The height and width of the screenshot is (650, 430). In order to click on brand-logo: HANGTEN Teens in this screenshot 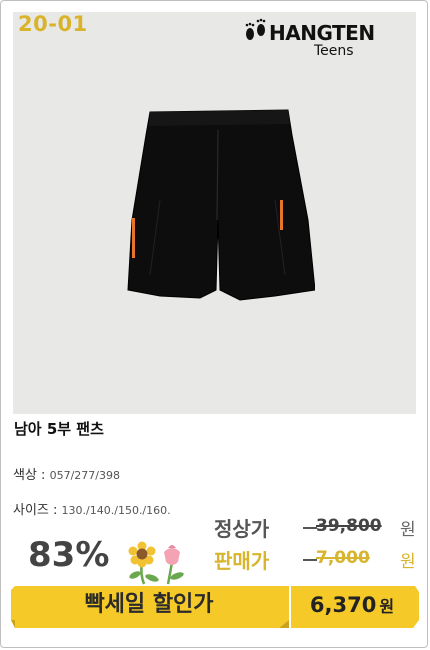, I will do `click(328, 41)`.